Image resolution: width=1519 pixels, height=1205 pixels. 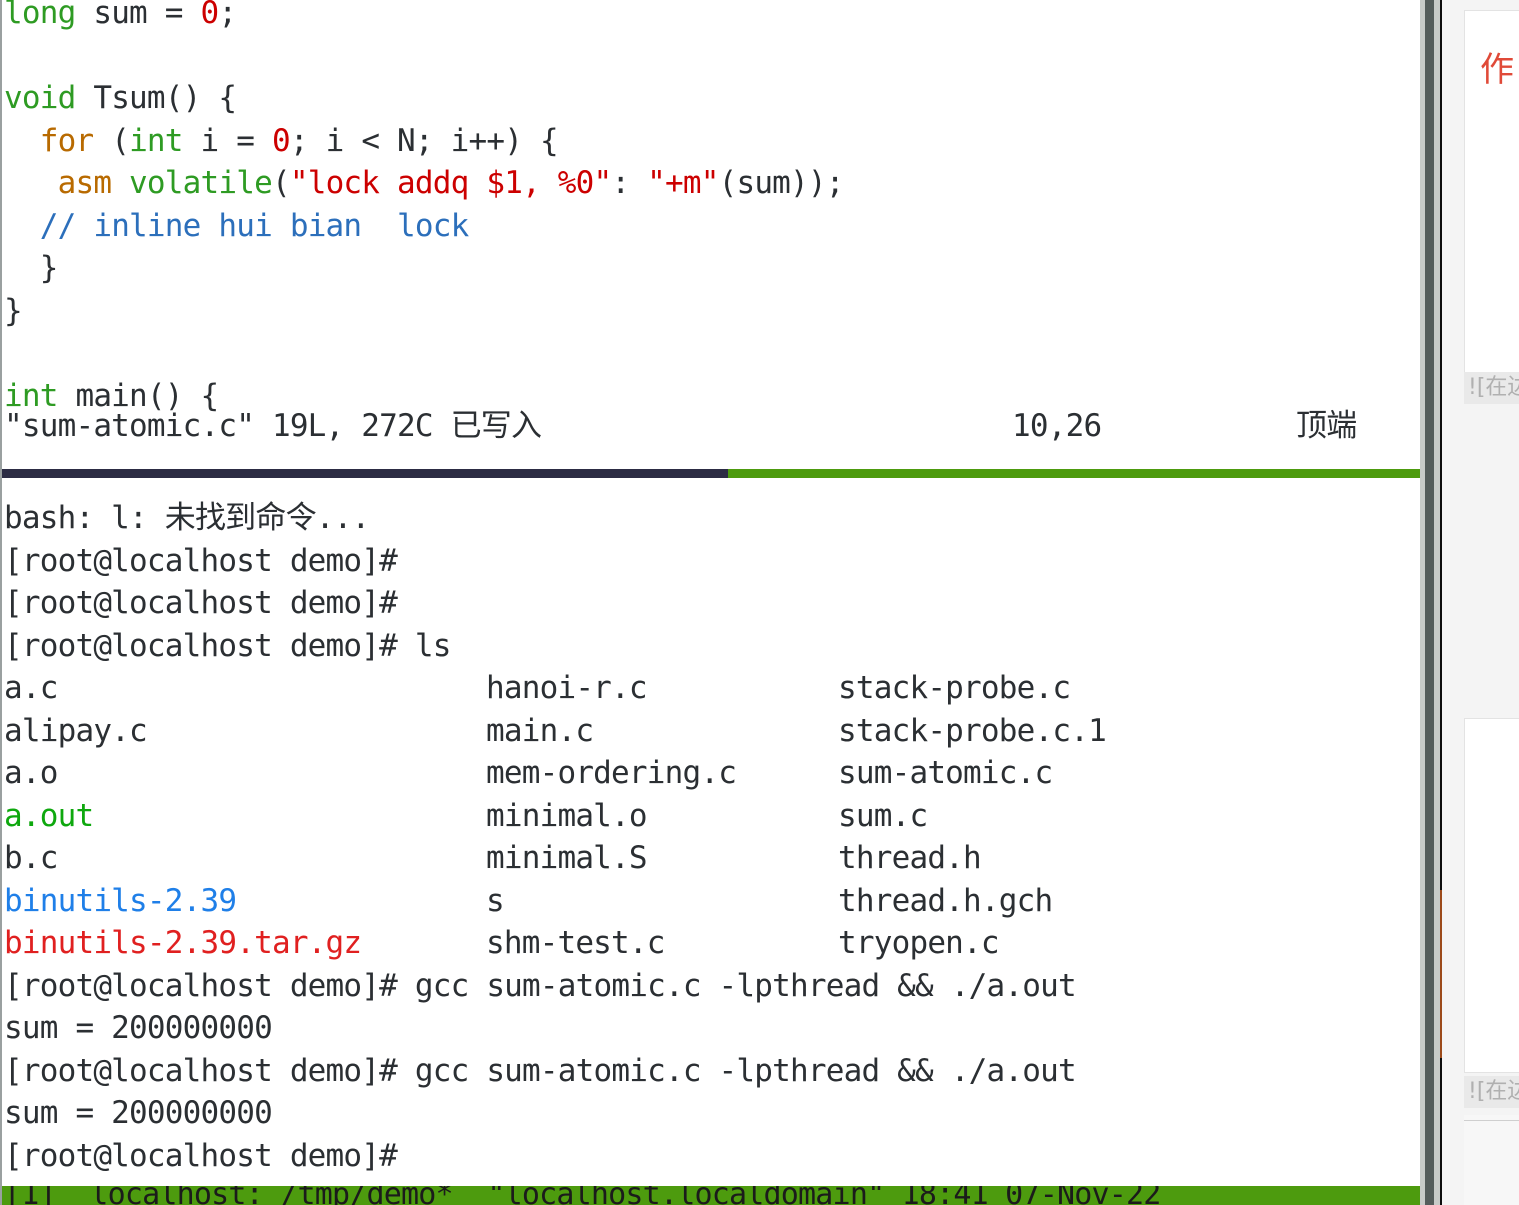 What do you see at coordinates (611, 773) in the screenshot?
I see `ls-file-entry: mem-ordering.c` at bounding box center [611, 773].